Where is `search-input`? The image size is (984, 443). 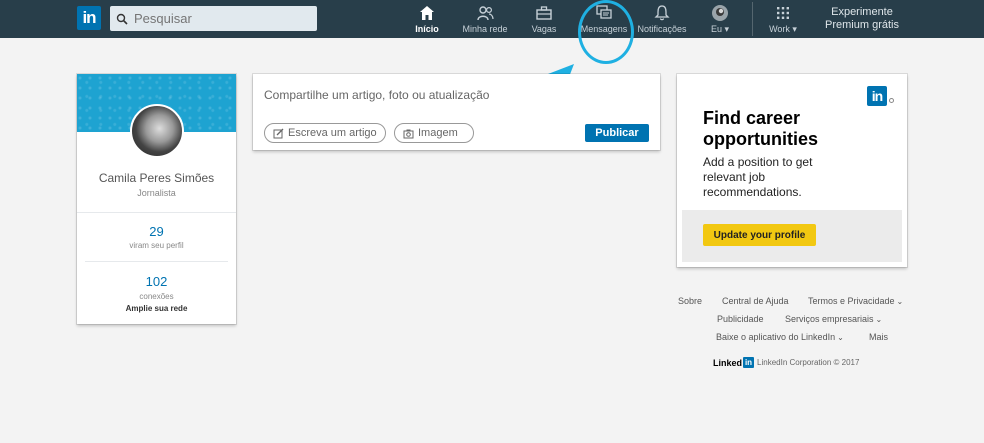
search-input is located at coordinates (219, 18).